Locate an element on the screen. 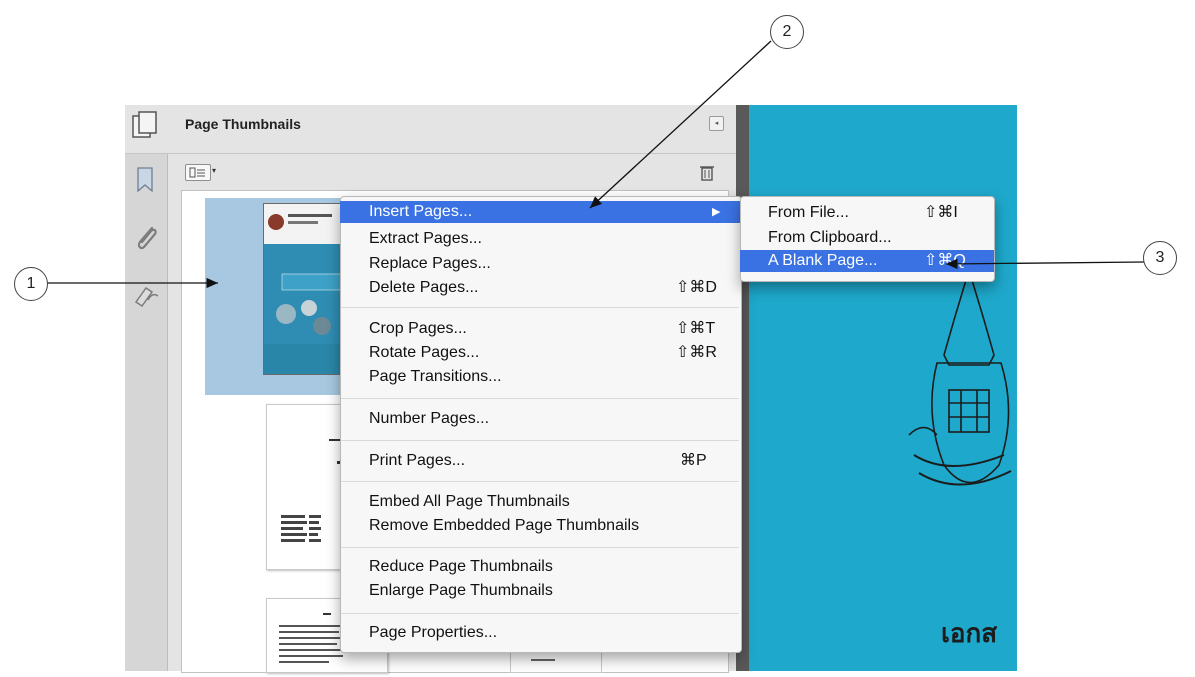  callout-3: 3 is located at coordinates (1160, 258).